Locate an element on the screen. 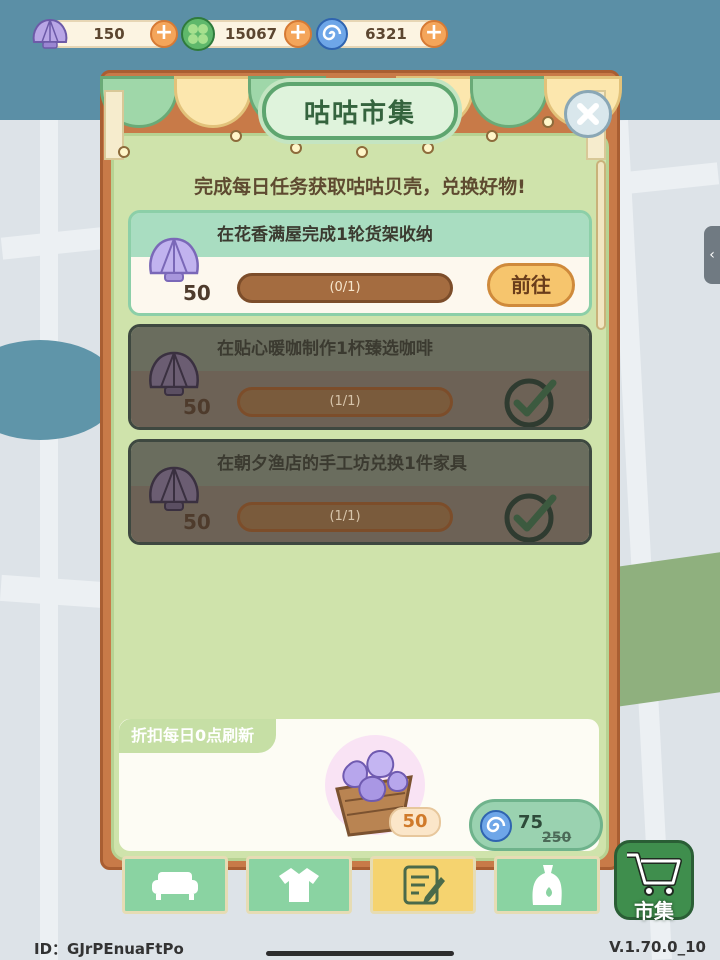 This screenshot has width=720, height=960. go-button: 前往 is located at coordinates (531, 285).